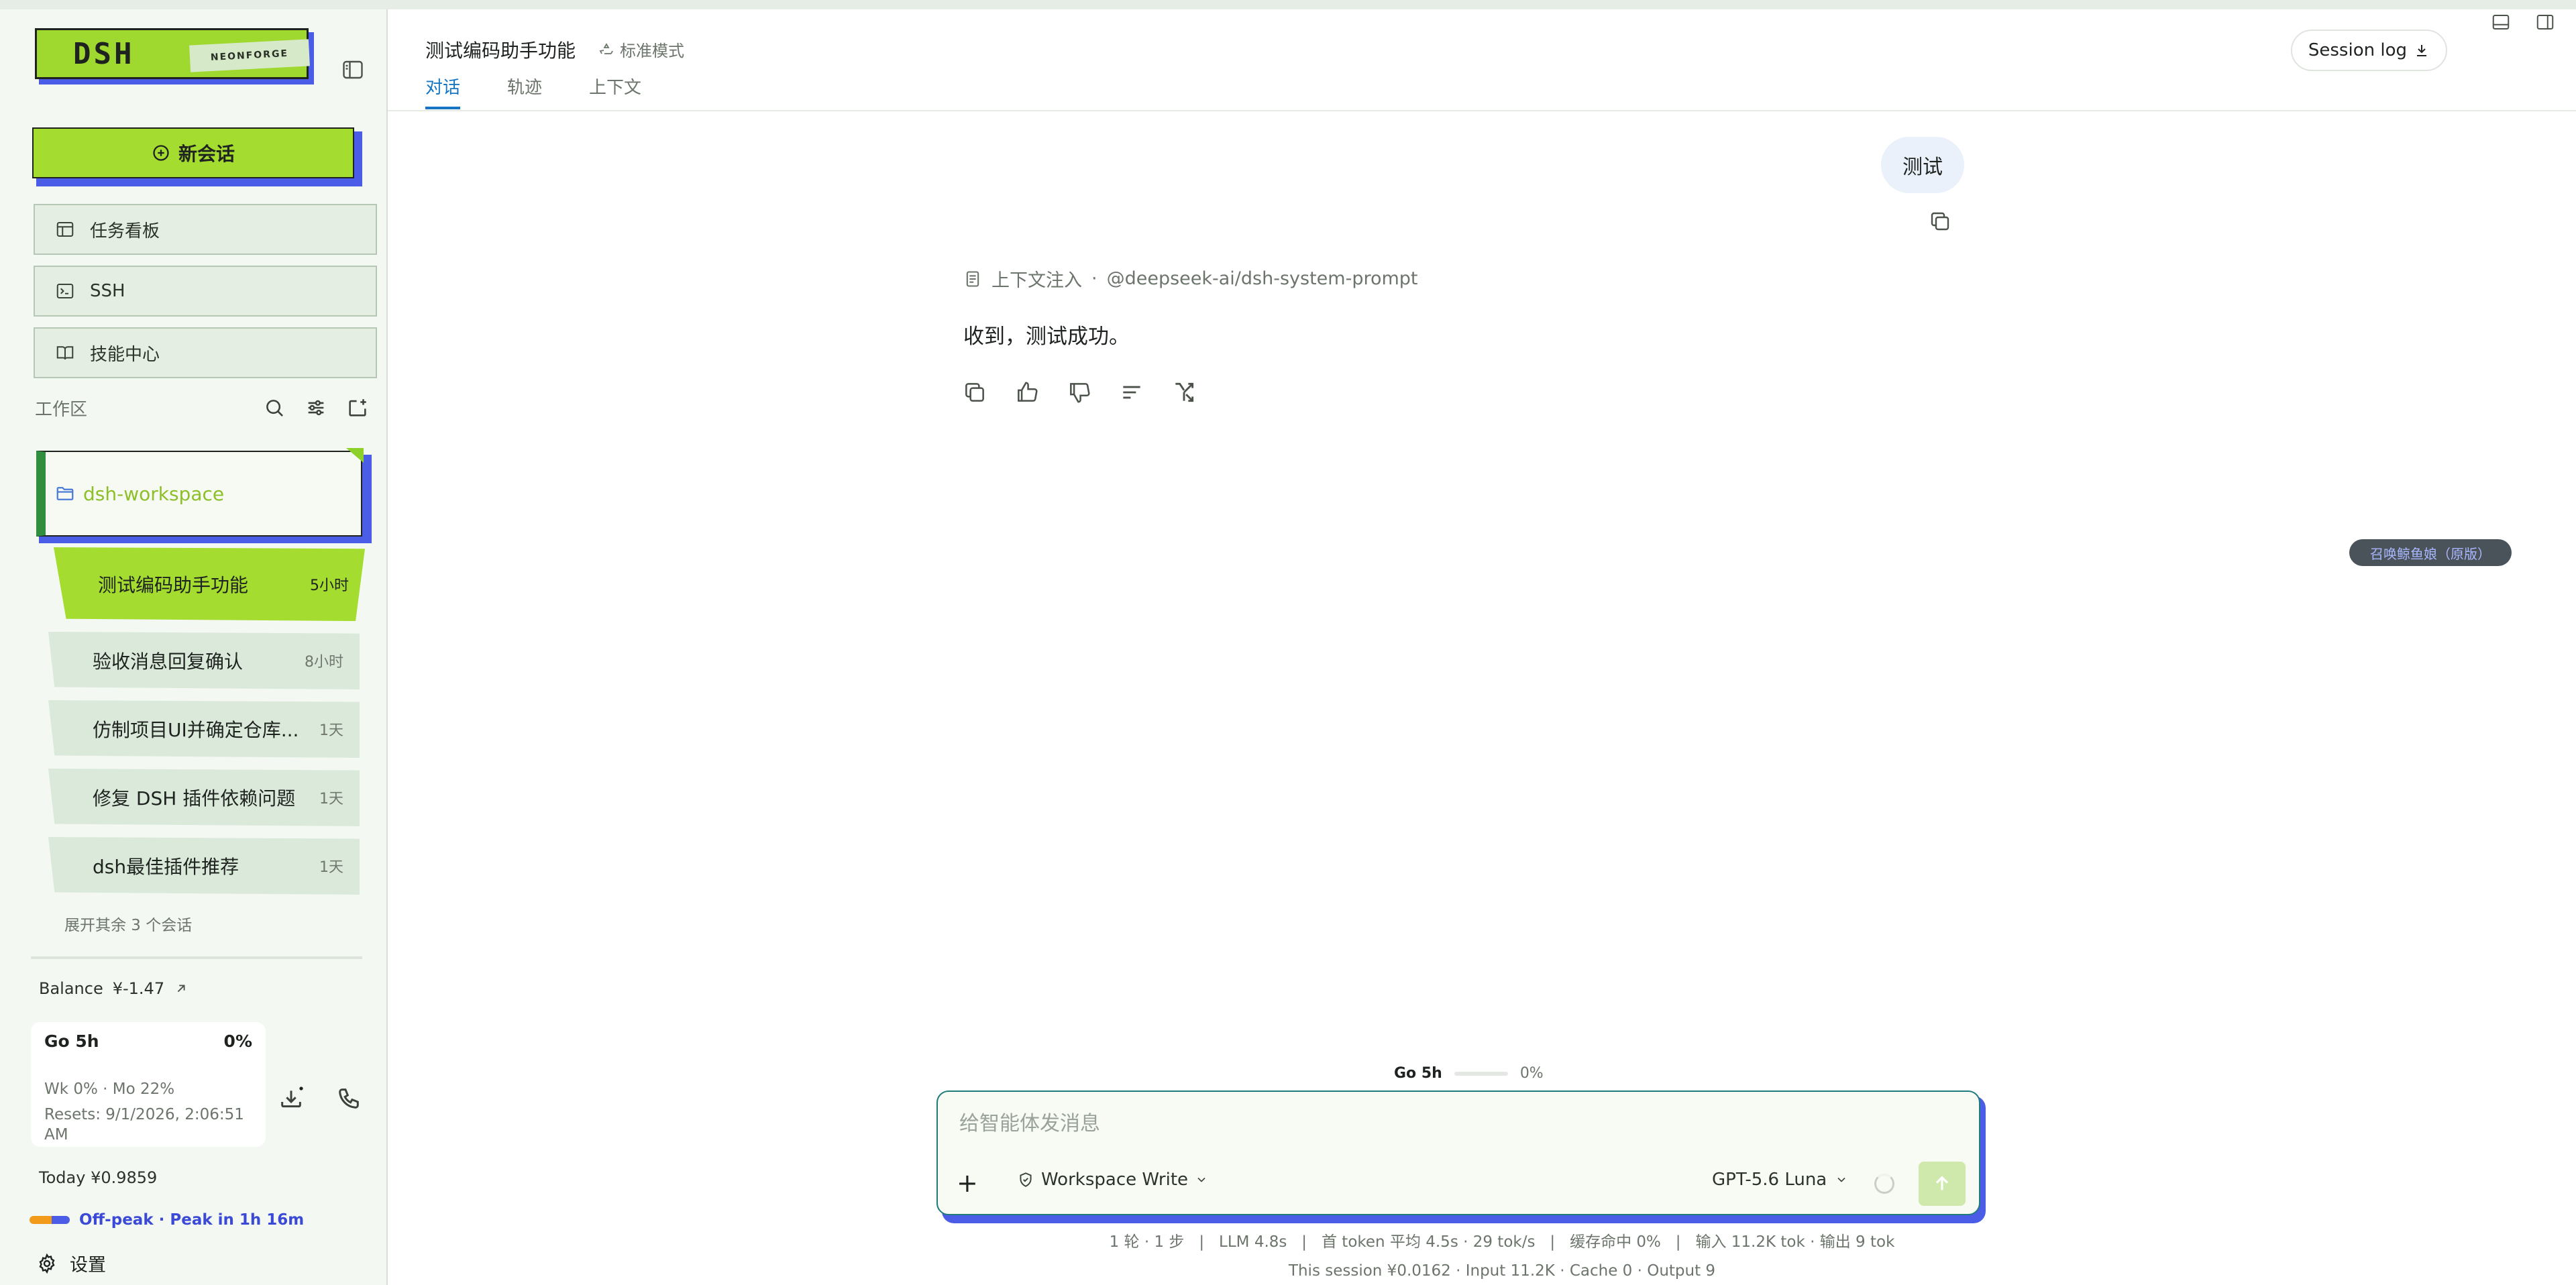 This screenshot has height=1285, width=2576. Describe the element at coordinates (1036, 280) in the screenshot. I see `context-label: 上下文注入` at that location.